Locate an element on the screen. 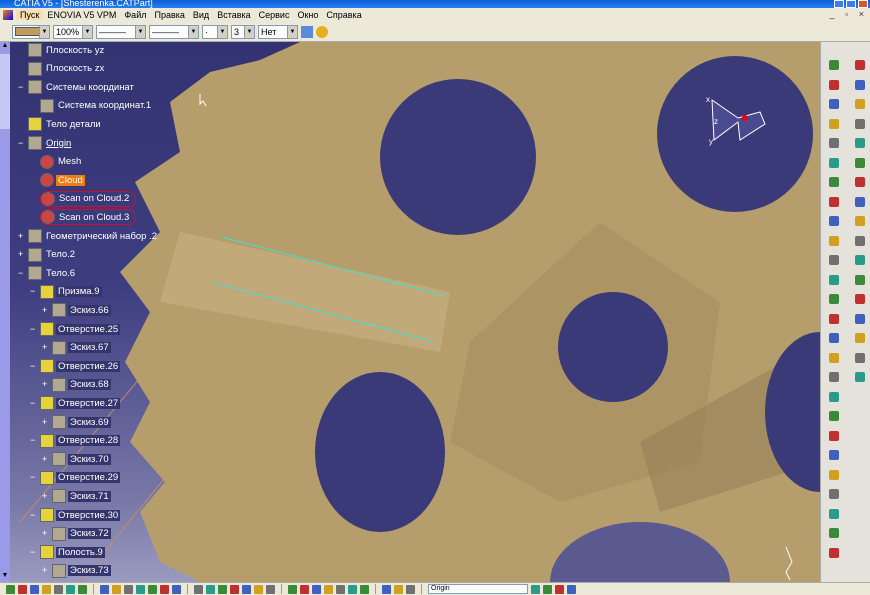  menu-start: Пуск is located at coordinates (30, 15).